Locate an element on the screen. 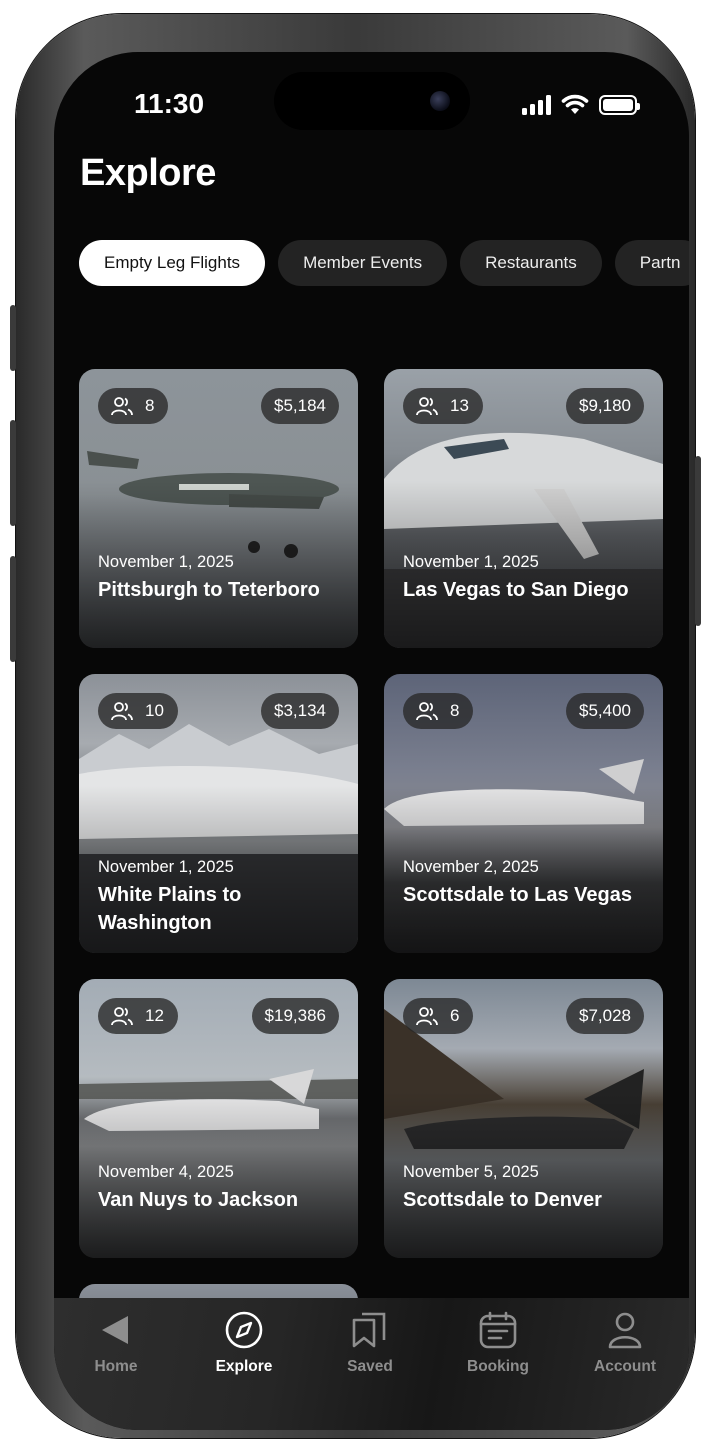 This screenshot has width=711, height=1453. volume-down-button is located at coordinates (13, 609).